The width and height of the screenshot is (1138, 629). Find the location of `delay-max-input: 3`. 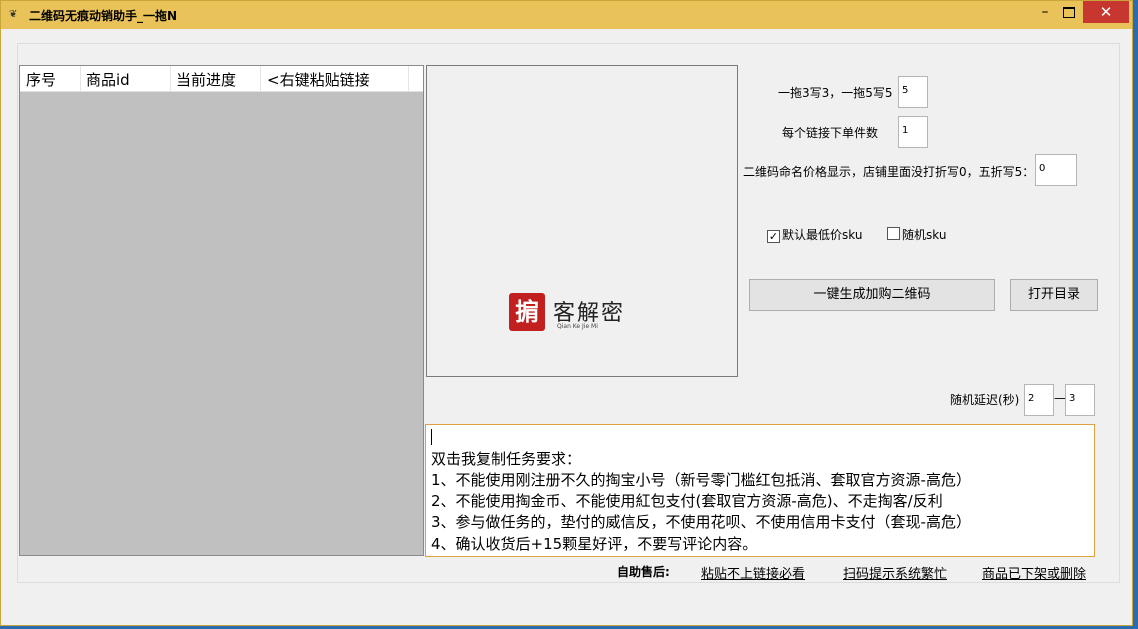

delay-max-input: 3 is located at coordinates (1080, 400).